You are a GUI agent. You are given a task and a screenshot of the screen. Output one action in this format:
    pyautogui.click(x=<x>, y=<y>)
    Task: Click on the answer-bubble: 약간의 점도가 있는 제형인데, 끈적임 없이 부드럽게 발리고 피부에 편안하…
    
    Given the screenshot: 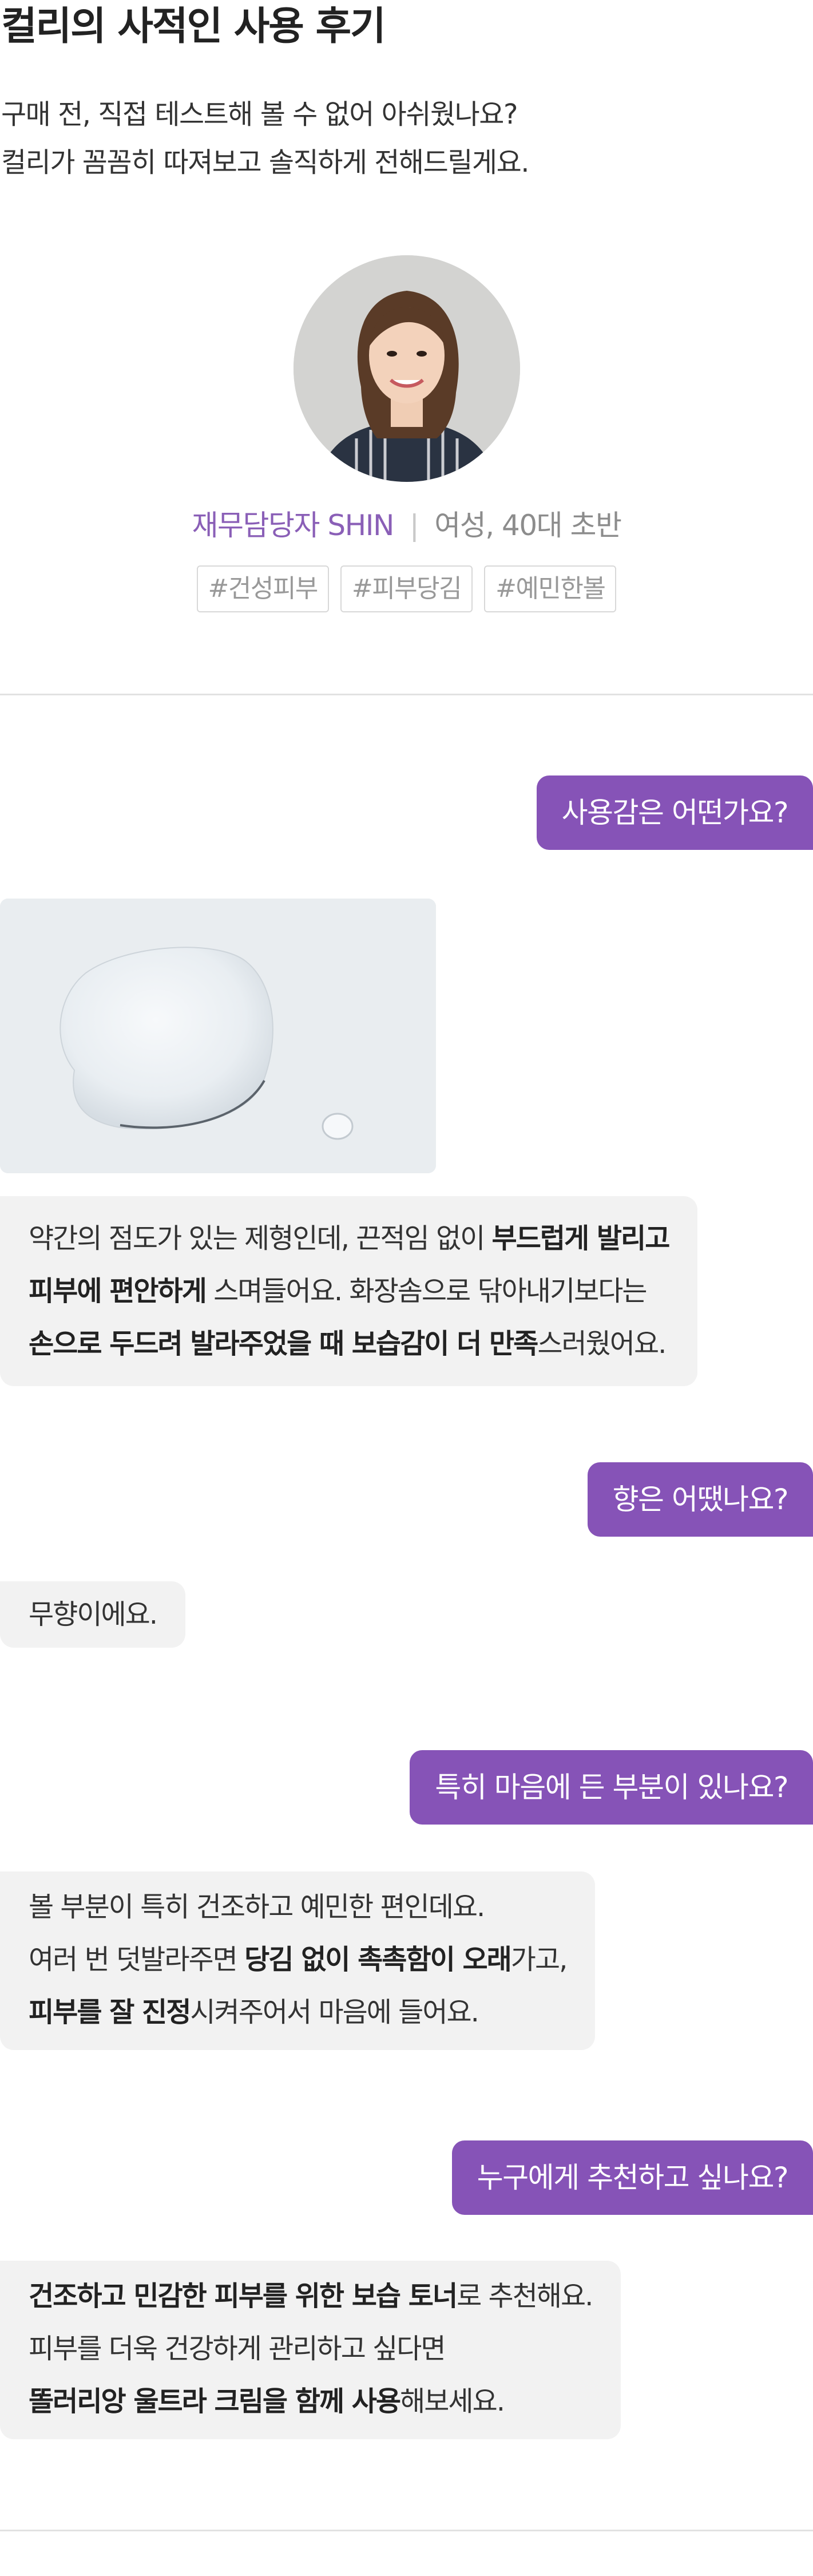 What is the action you would take?
    pyautogui.click(x=349, y=1291)
    